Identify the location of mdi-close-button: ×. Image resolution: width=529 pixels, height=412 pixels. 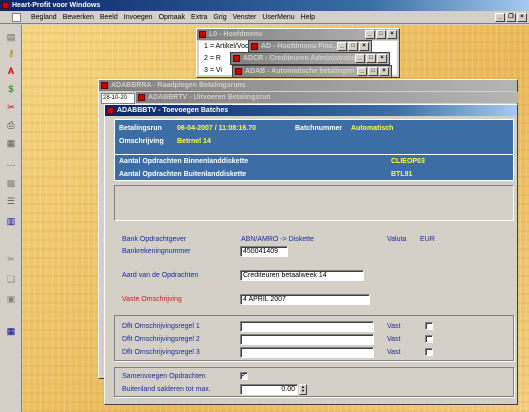
(522, 17).